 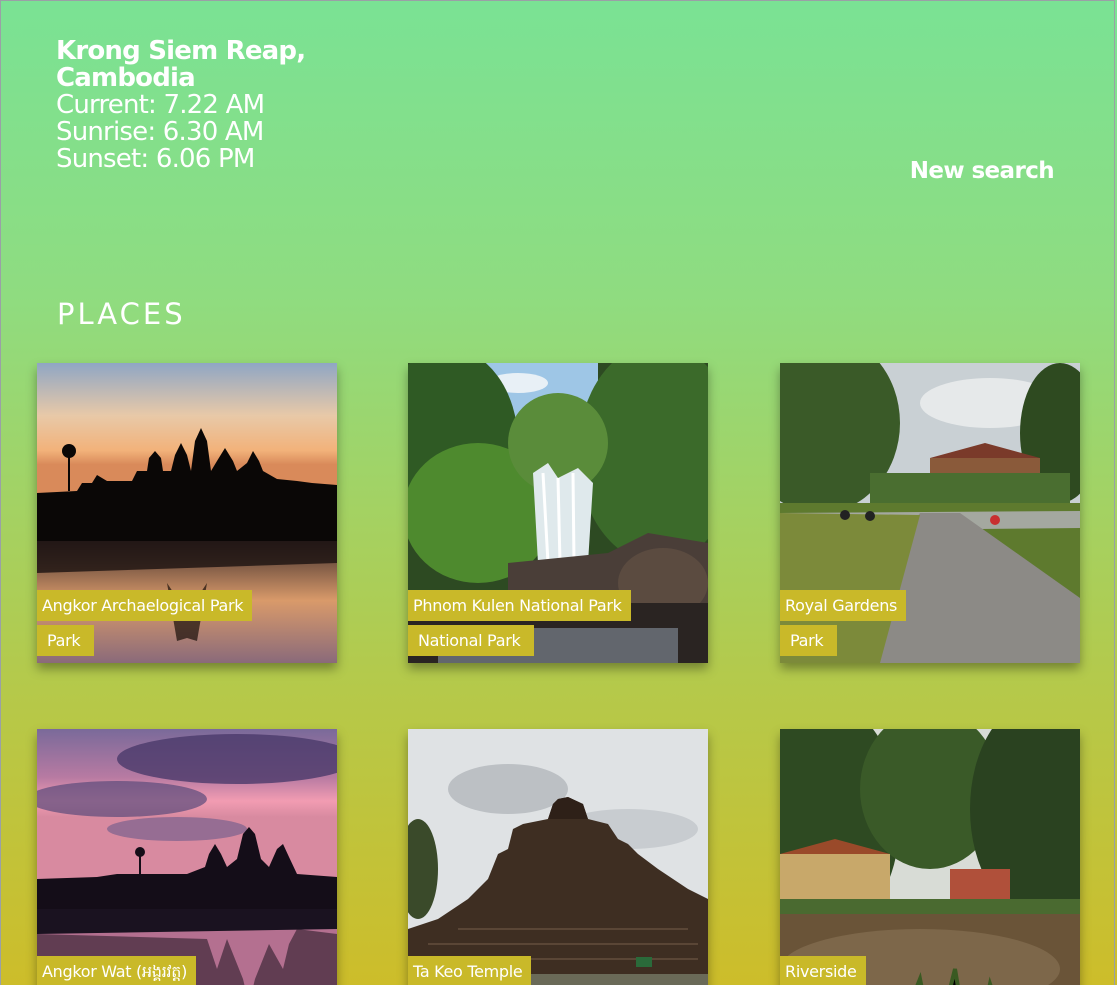 What do you see at coordinates (160, 105) in the screenshot?
I see `current-time: Current: 7.22 AM` at bounding box center [160, 105].